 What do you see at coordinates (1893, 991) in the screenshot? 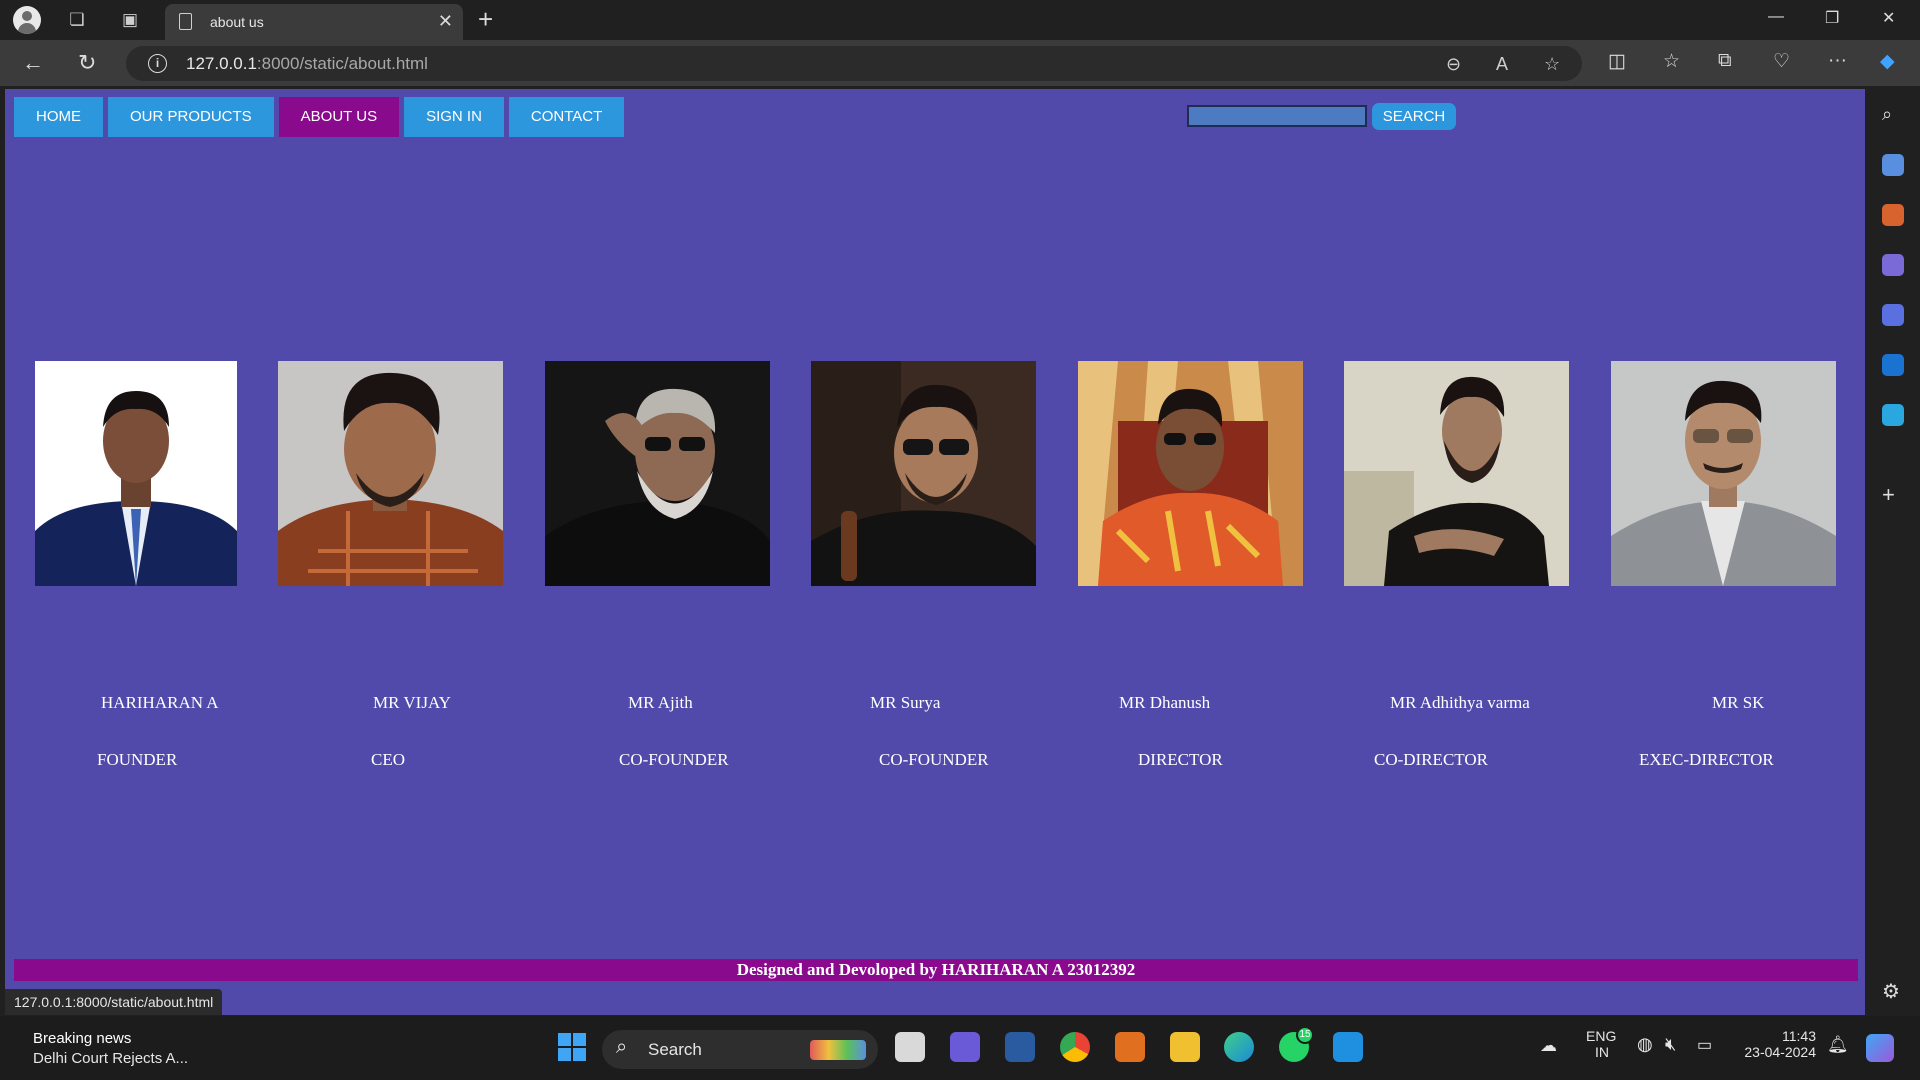
I see `sidebar-settings-icon: ⚙` at bounding box center [1893, 991].